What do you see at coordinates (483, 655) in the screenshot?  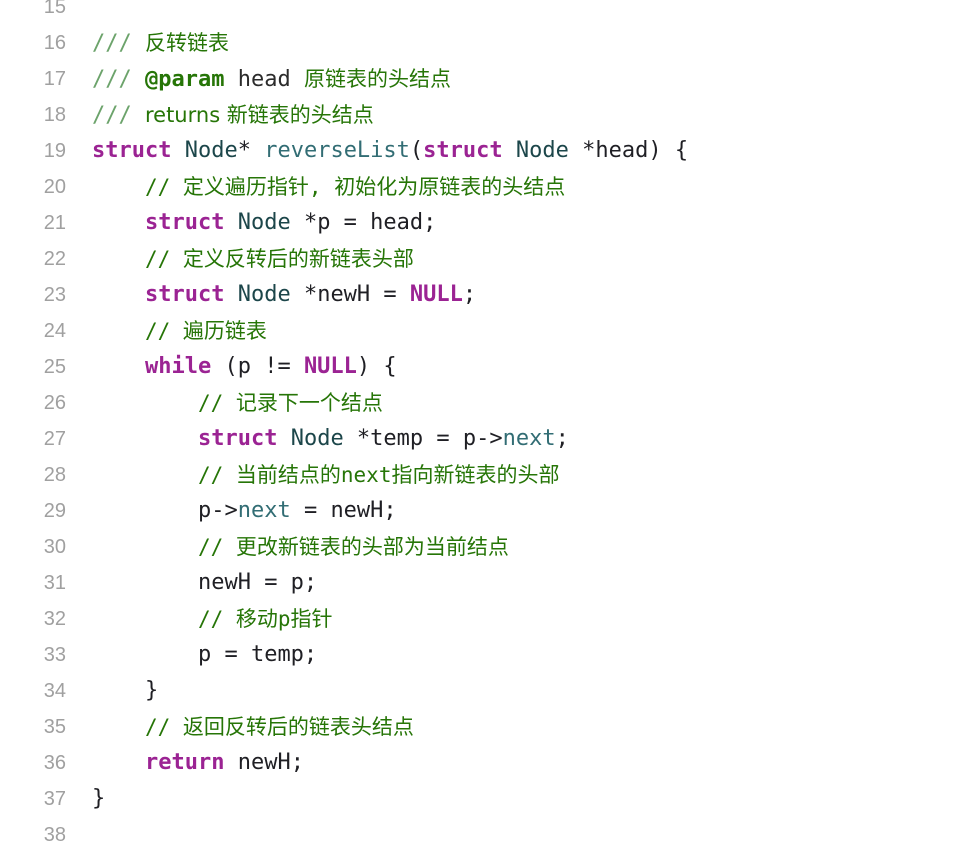 I see `code-line: 33 p = temp;` at bounding box center [483, 655].